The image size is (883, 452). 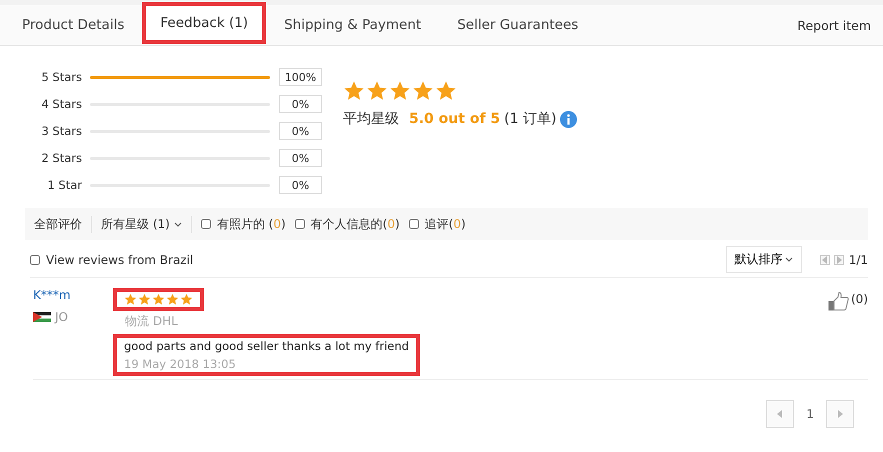 I want to click on rating-label: 1 Star, so click(x=64, y=185).